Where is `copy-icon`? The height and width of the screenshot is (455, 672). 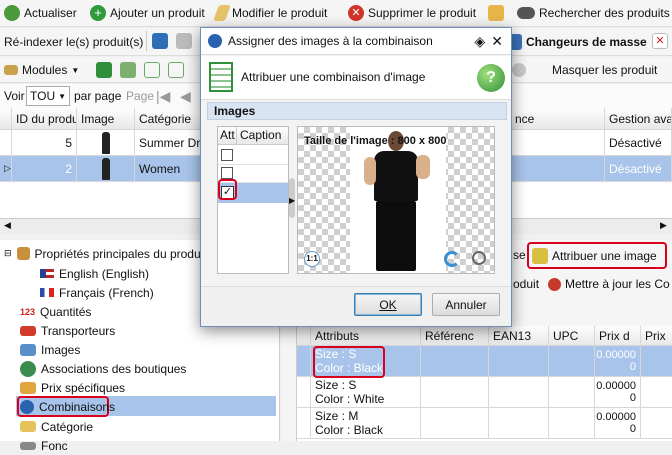 copy-icon is located at coordinates (160, 41).